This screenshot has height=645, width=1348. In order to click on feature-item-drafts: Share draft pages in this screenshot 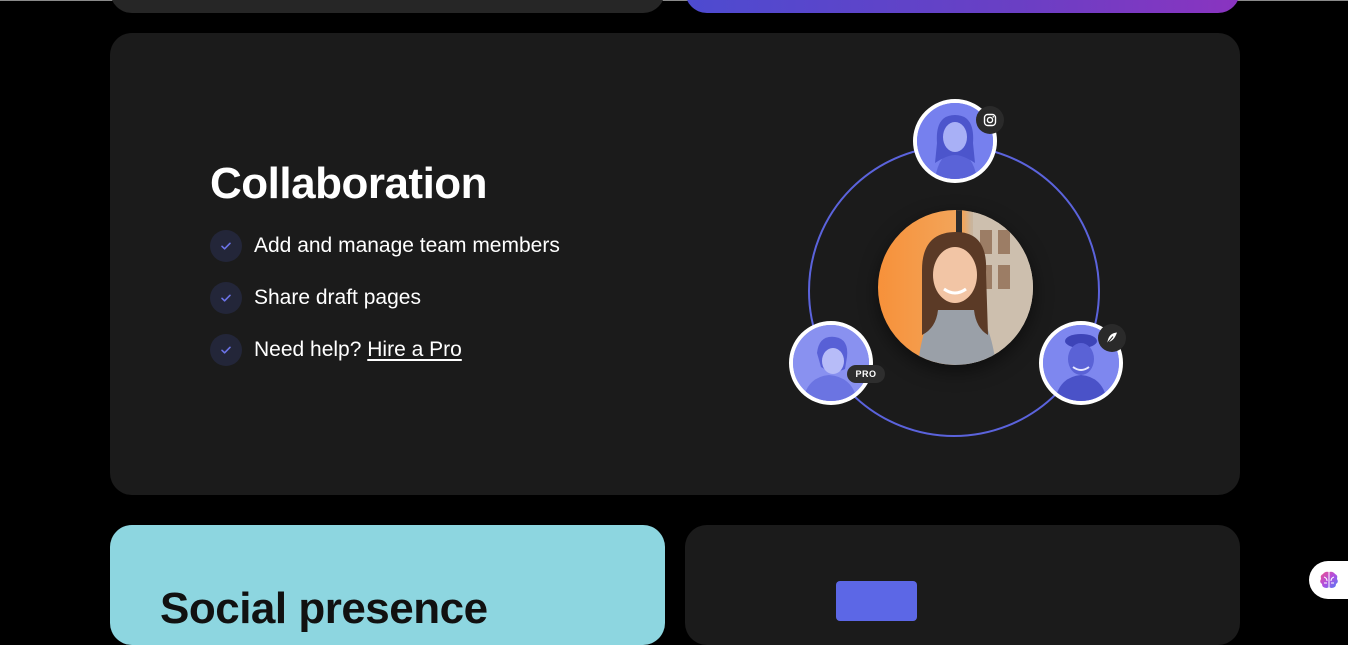, I will do `click(315, 298)`.